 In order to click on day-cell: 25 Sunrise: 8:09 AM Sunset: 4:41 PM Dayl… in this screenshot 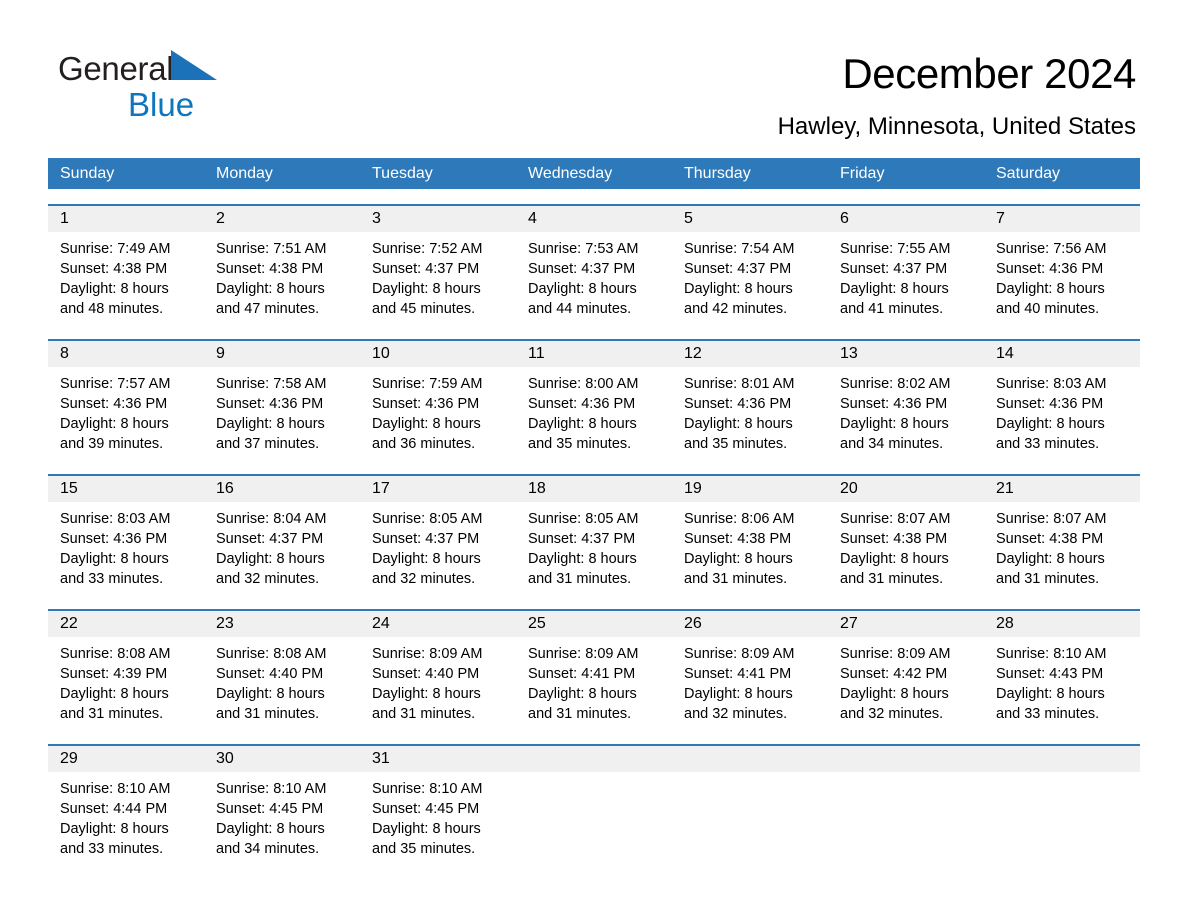, I will do `click(594, 670)`.